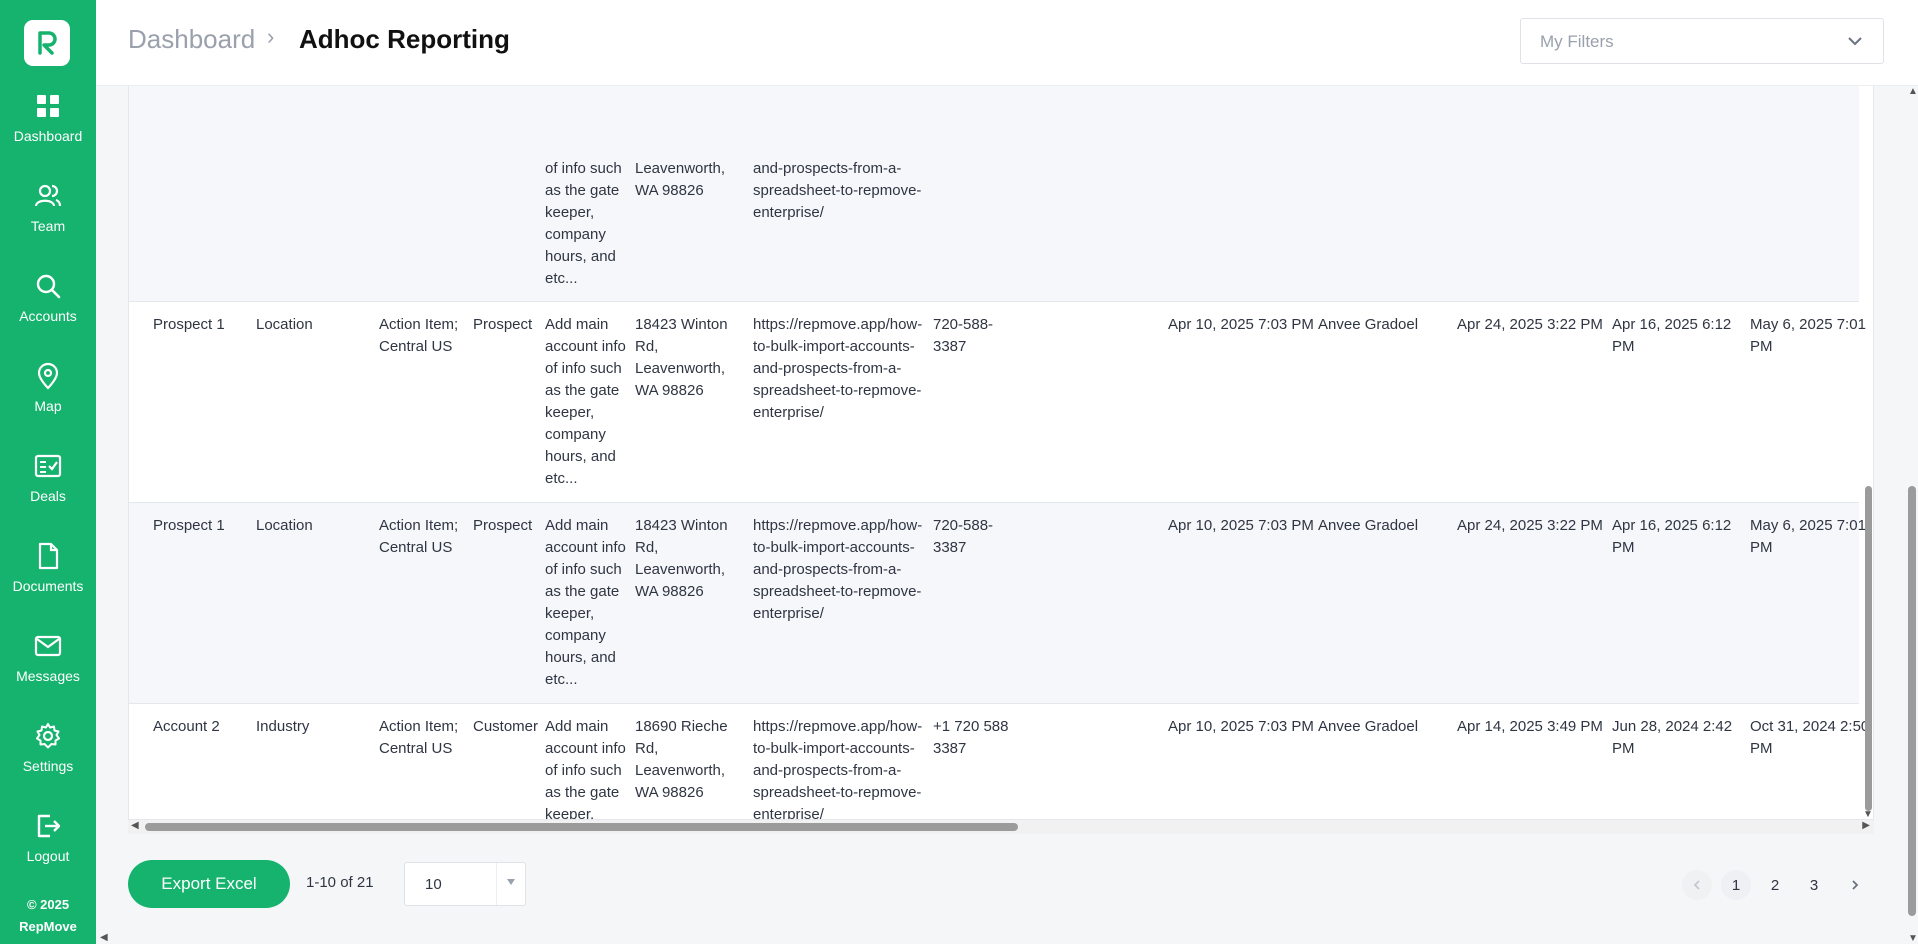 This screenshot has width=1918, height=944. Describe the element at coordinates (496, 884) in the screenshot. I see `select-divider` at that location.